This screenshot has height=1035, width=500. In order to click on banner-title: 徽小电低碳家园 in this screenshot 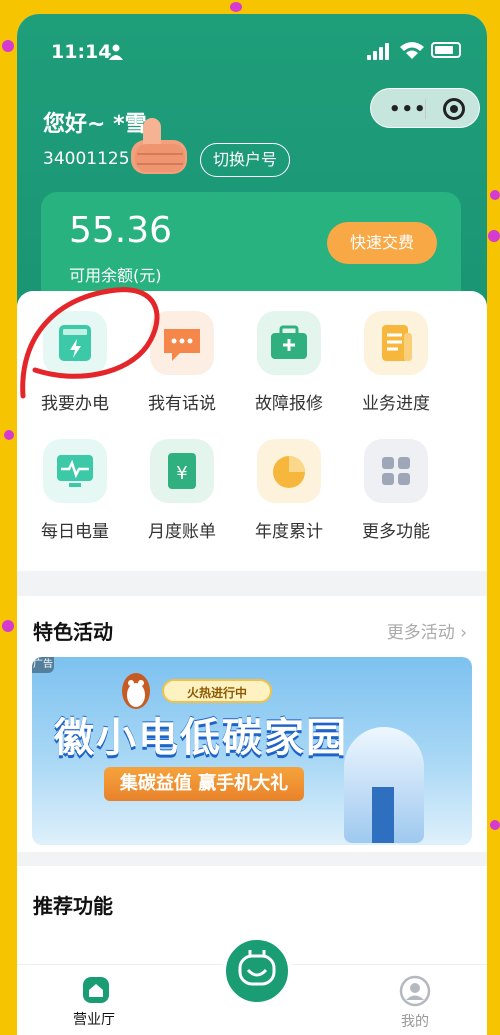, I will do `click(201, 738)`.